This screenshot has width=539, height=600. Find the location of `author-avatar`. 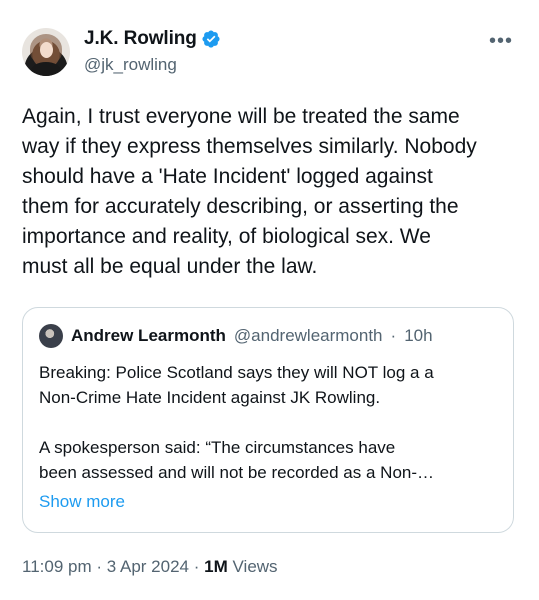

author-avatar is located at coordinates (46, 52).